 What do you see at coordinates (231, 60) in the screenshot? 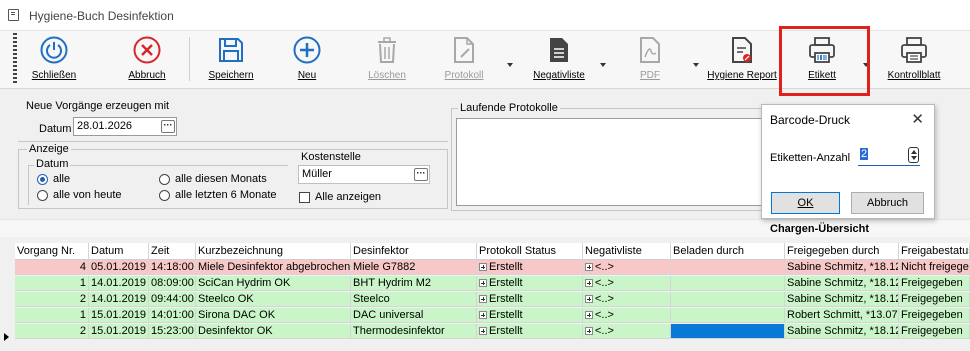
I see `save-button: Speichern` at bounding box center [231, 60].